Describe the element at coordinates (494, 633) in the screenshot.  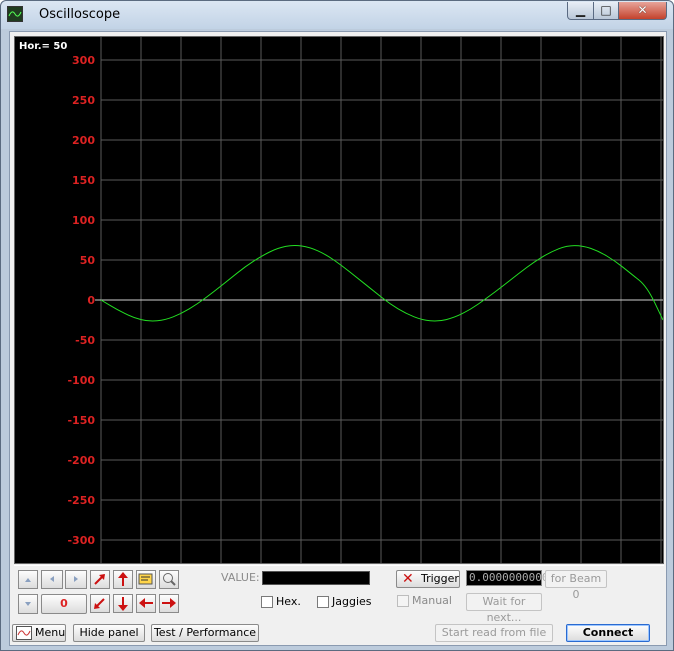
I see `start-read-from-file-button: Start read from file` at that location.